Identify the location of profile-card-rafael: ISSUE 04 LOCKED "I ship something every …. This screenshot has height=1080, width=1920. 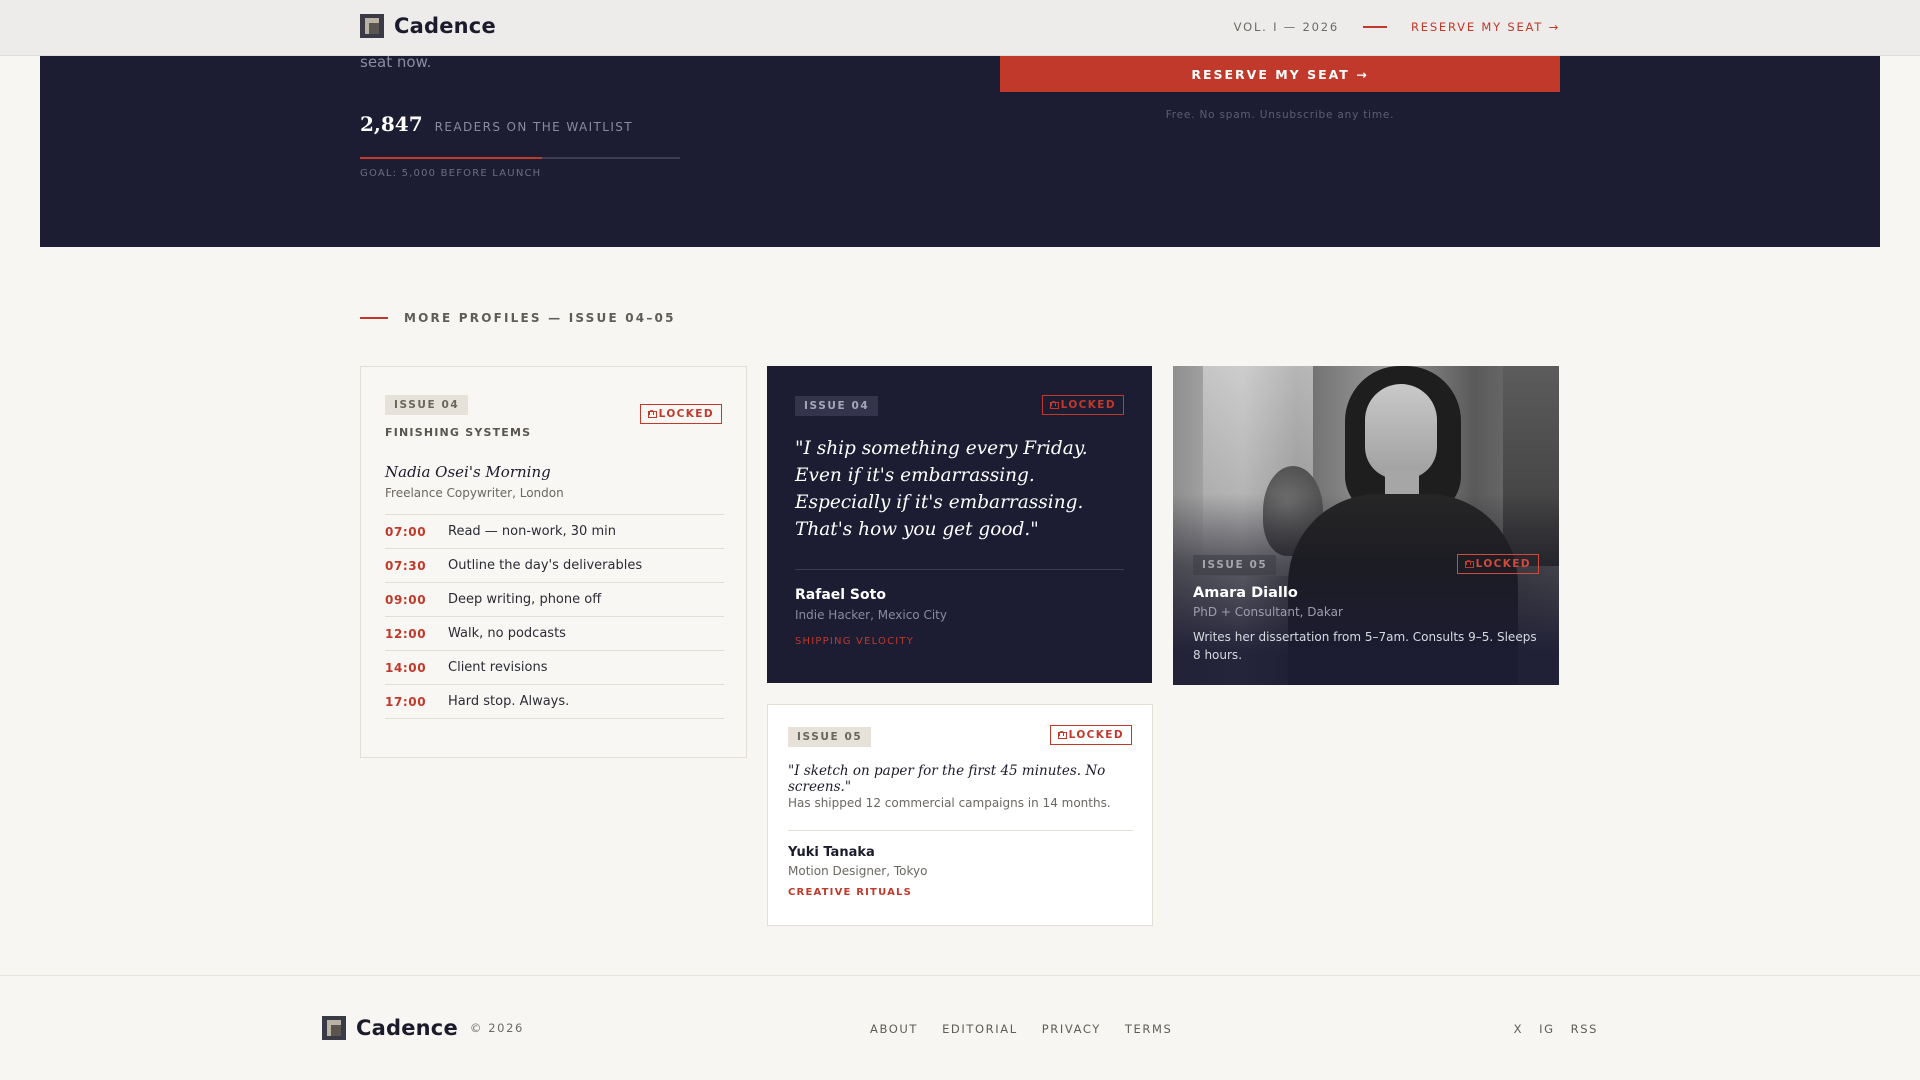
(959, 524).